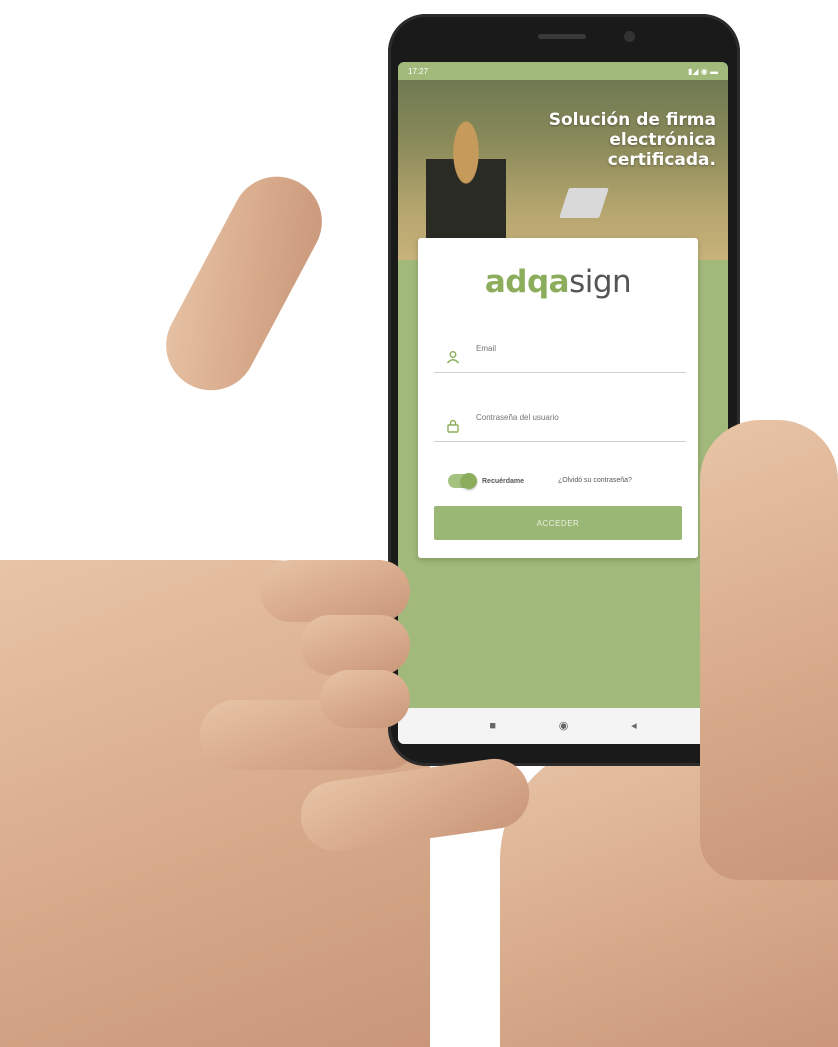  Describe the element at coordinates (563, 71) in the screenshot. I see `status-bar: 17:27 ▮◢ ◉ ▬` at that location.